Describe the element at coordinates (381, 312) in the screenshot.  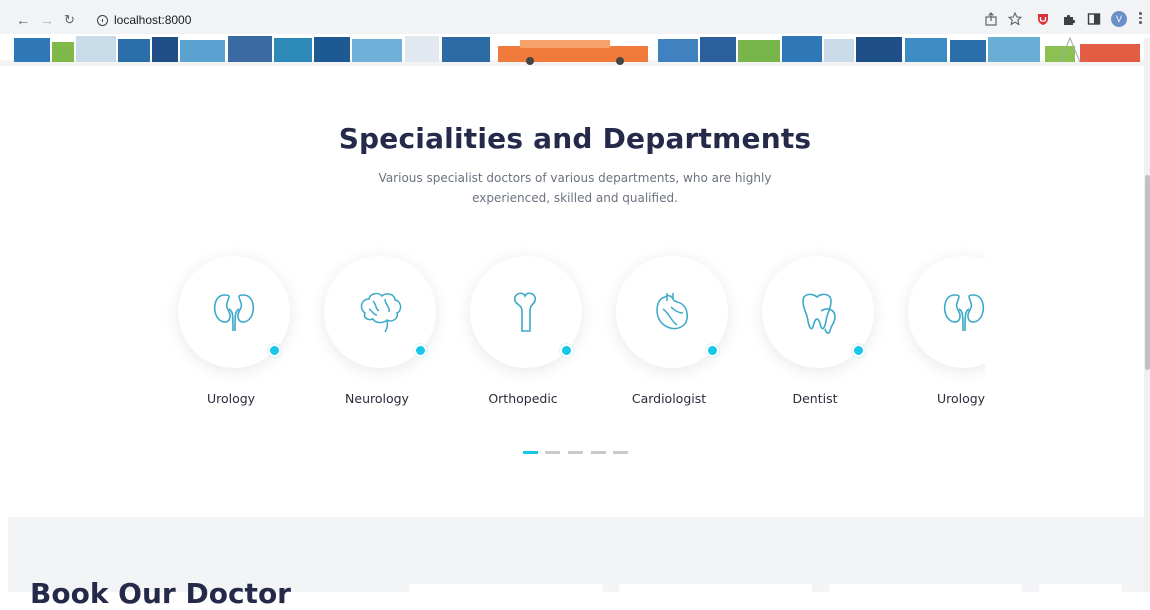
I see `brain-icon` at that location.